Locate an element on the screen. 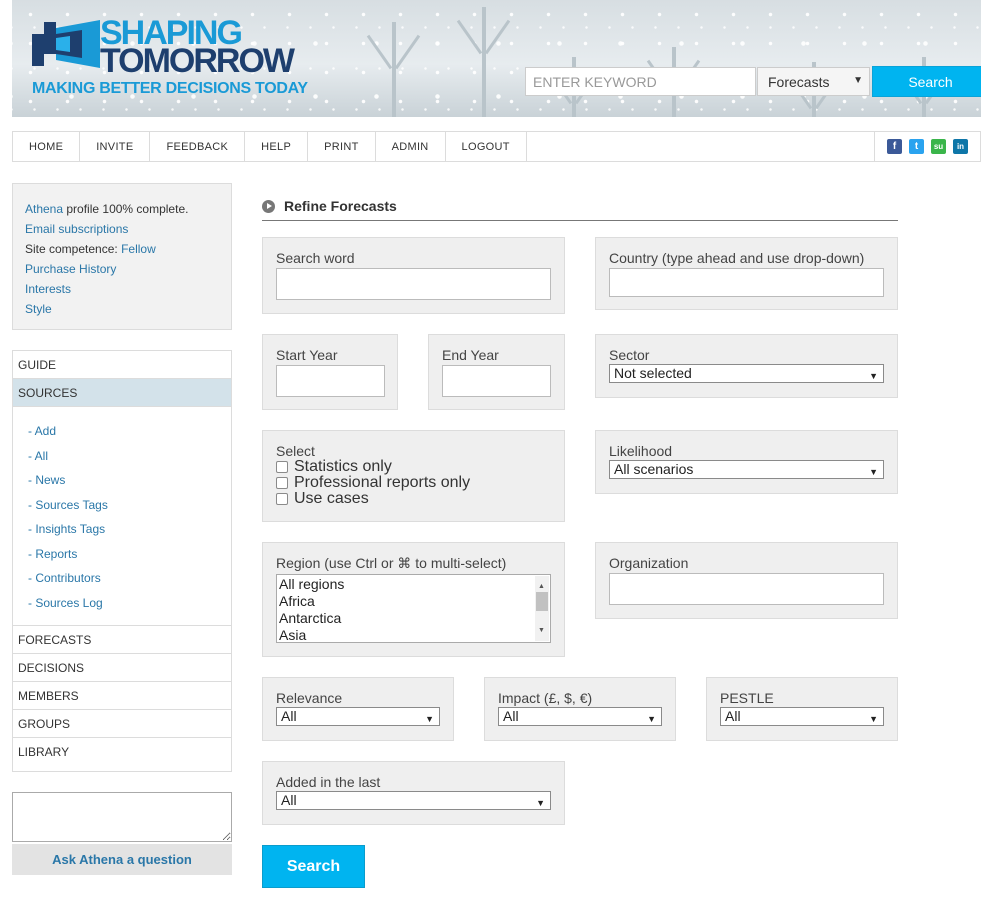 This screenshot has width=992, height=900. scroll-thumb is located at coordinates (542, 601).